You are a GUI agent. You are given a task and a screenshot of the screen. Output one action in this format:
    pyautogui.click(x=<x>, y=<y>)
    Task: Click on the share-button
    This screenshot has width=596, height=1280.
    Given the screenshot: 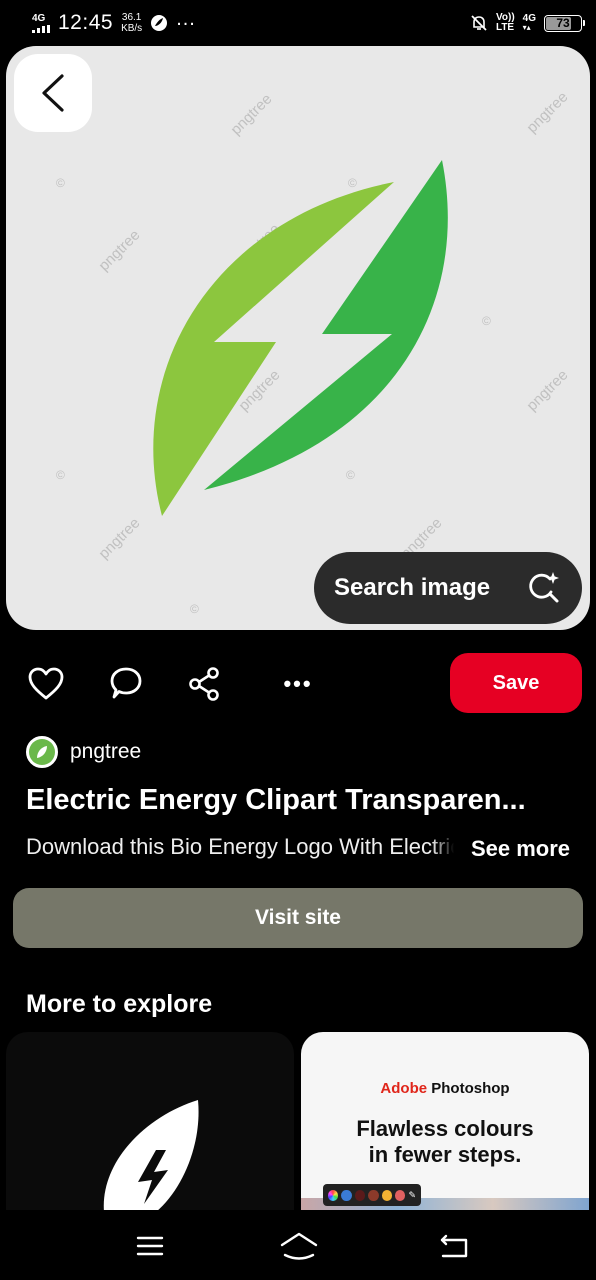 What is the action you would take?
    pyautogui.click(x=204, y=684)
    